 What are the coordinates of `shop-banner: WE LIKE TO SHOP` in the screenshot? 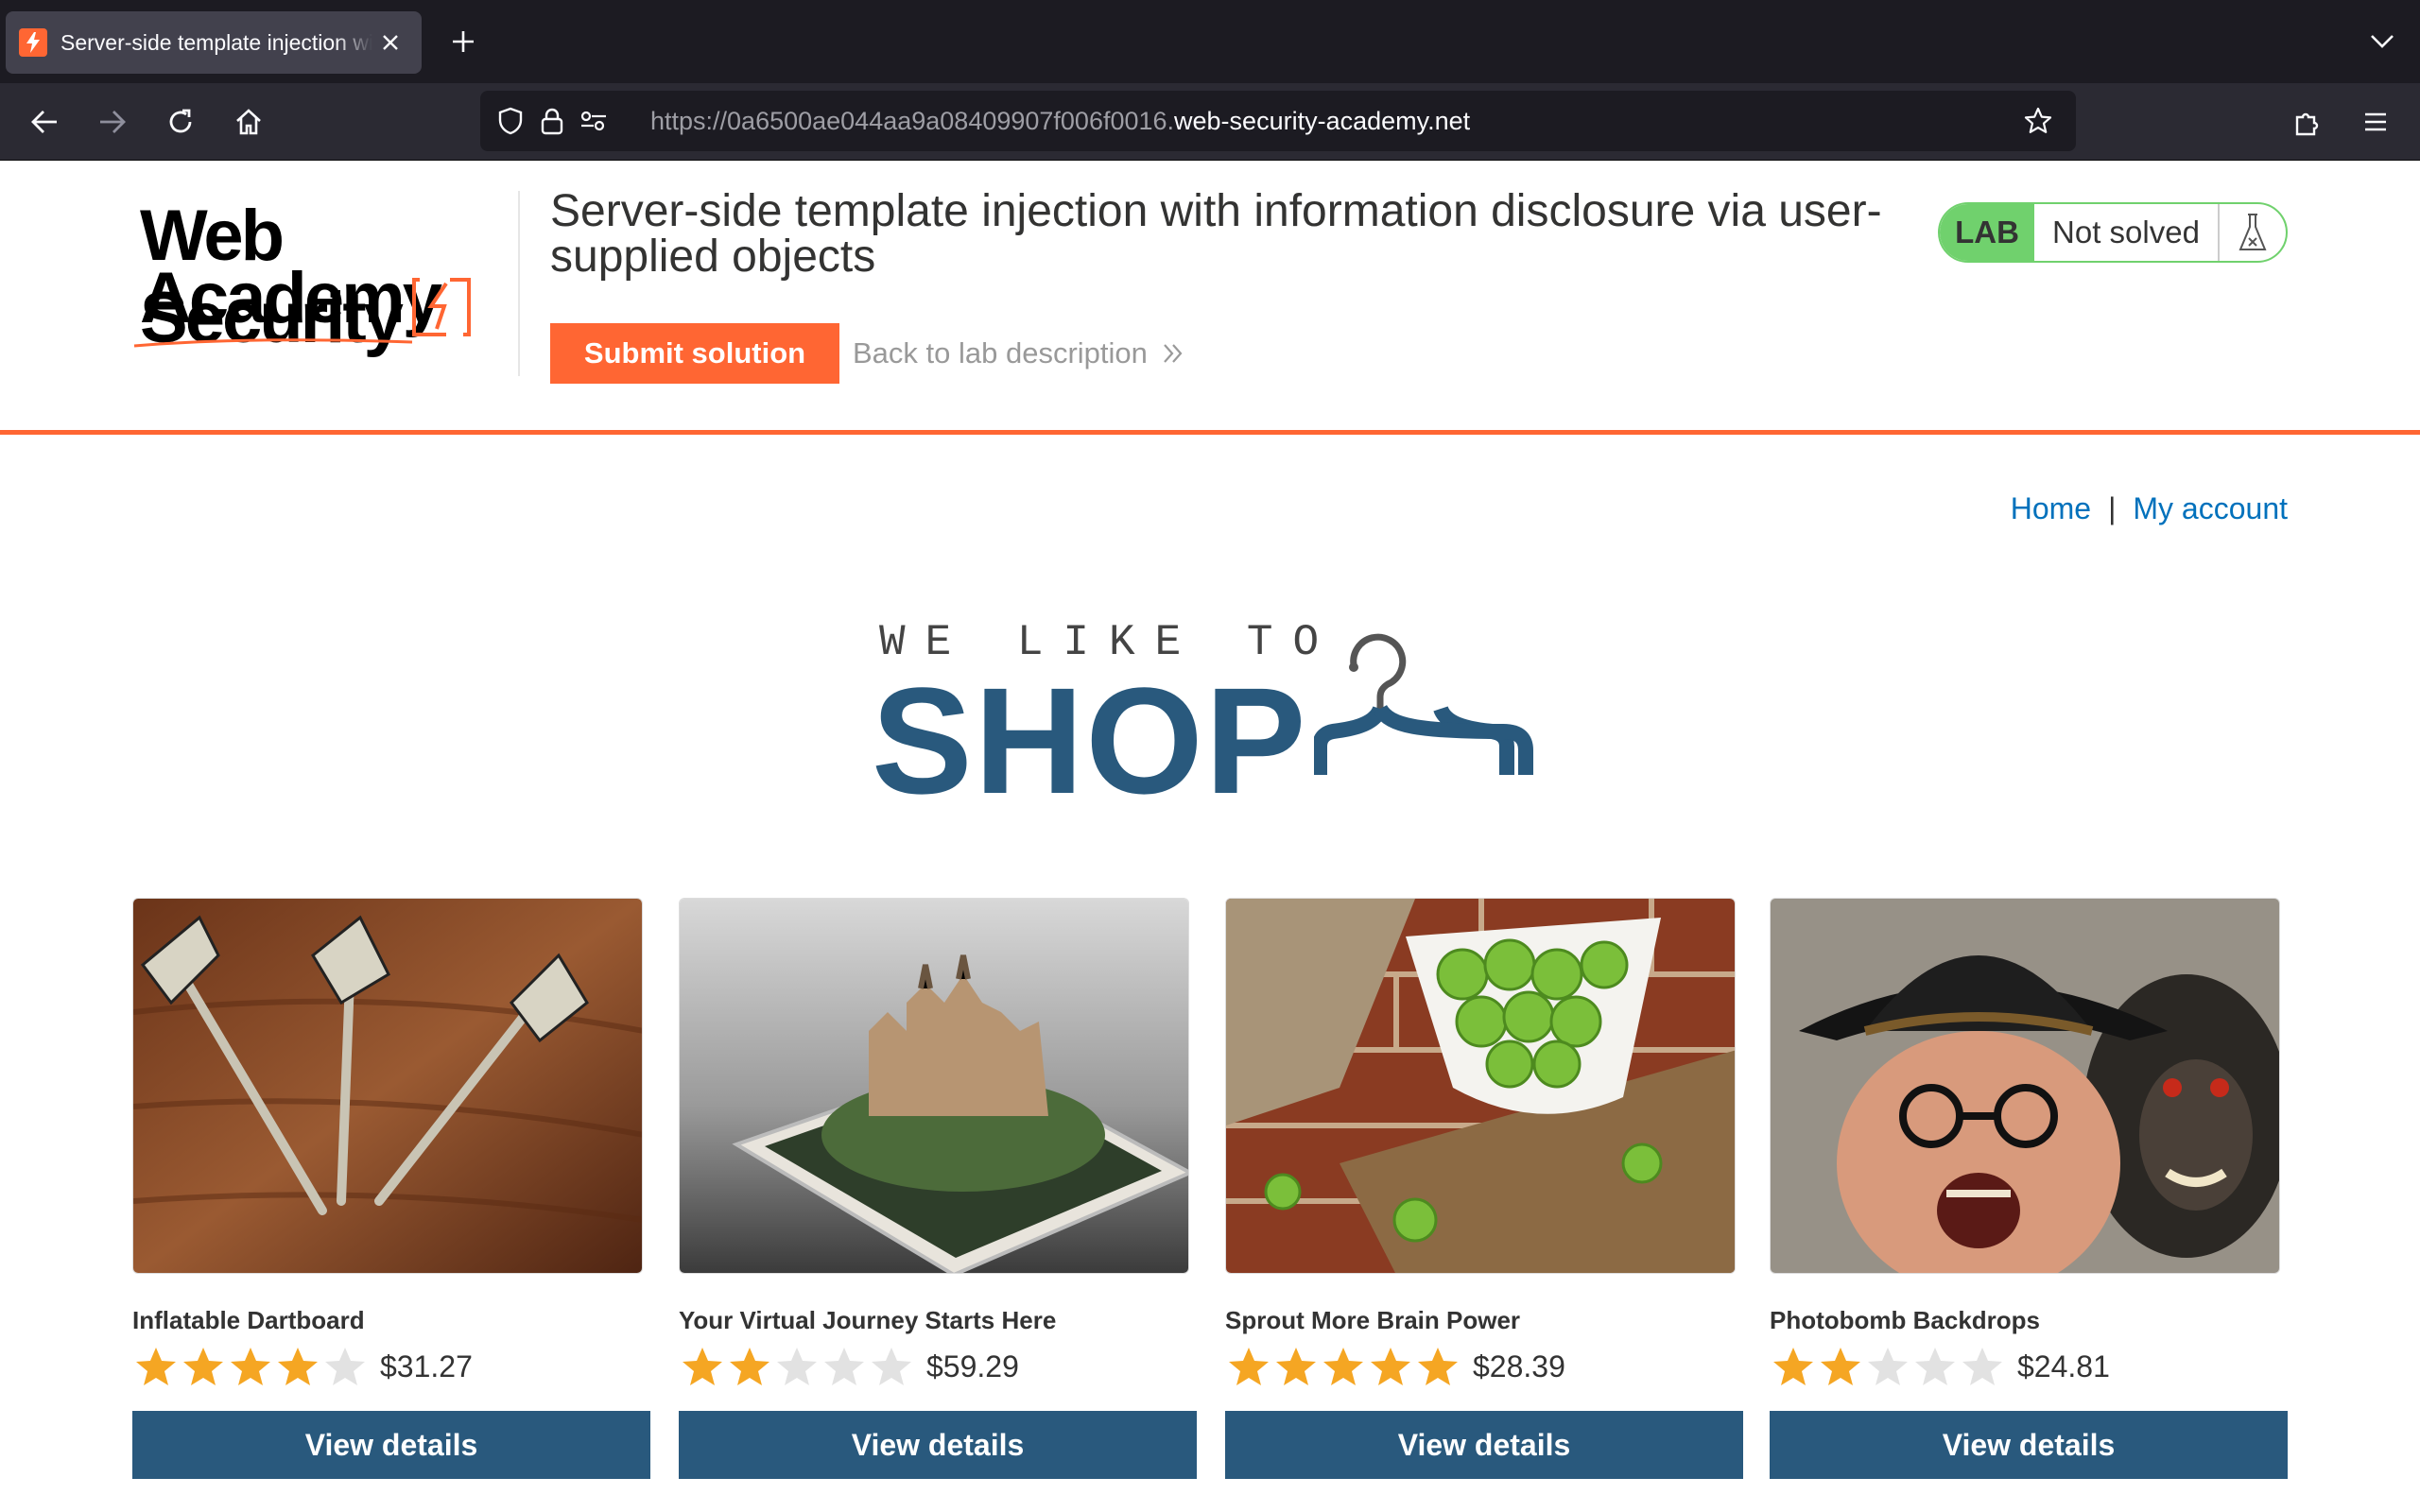 It's located at (1210, 715).